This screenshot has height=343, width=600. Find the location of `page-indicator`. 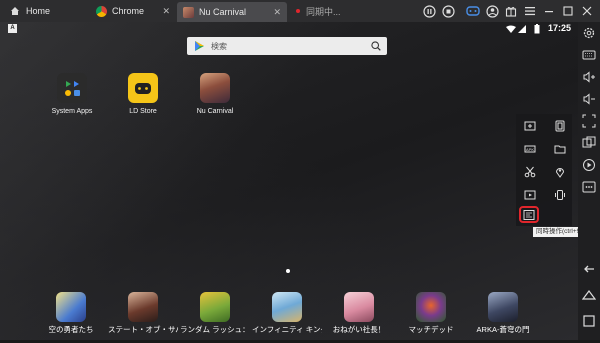

page-indicator is located at coordinates (288, 271).